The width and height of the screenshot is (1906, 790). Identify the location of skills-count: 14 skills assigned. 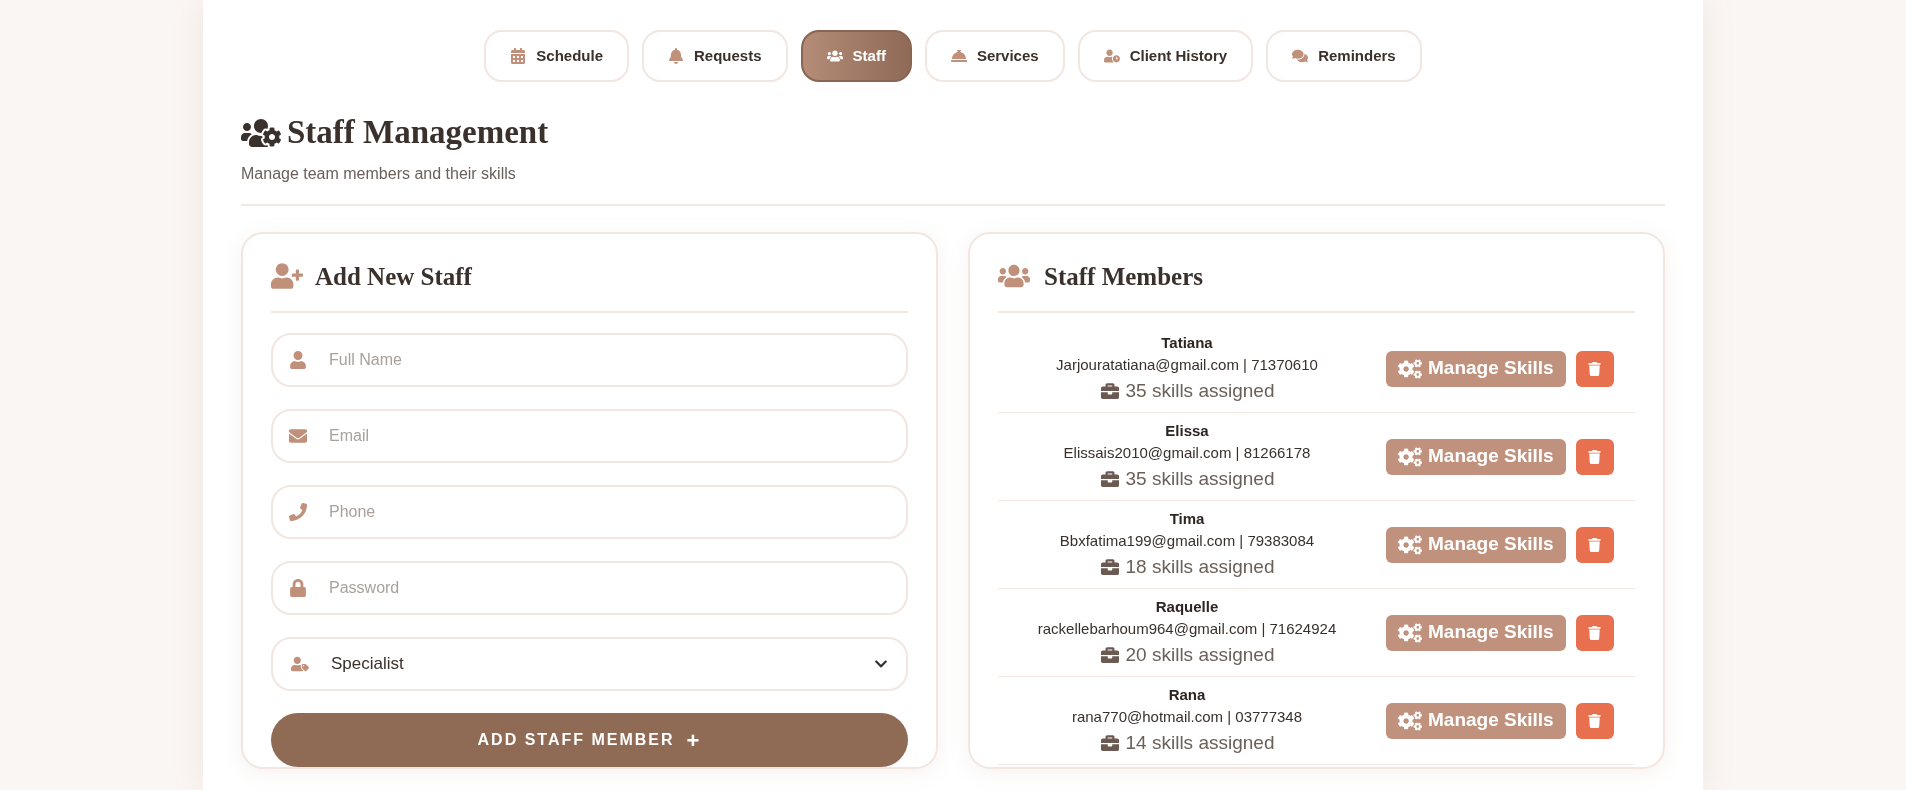
(1200, 742).